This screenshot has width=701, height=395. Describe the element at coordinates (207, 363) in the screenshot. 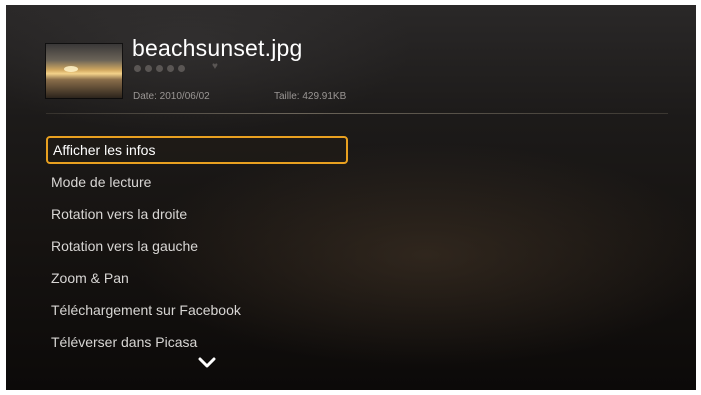

I see `chevron-down-icon` at that location.